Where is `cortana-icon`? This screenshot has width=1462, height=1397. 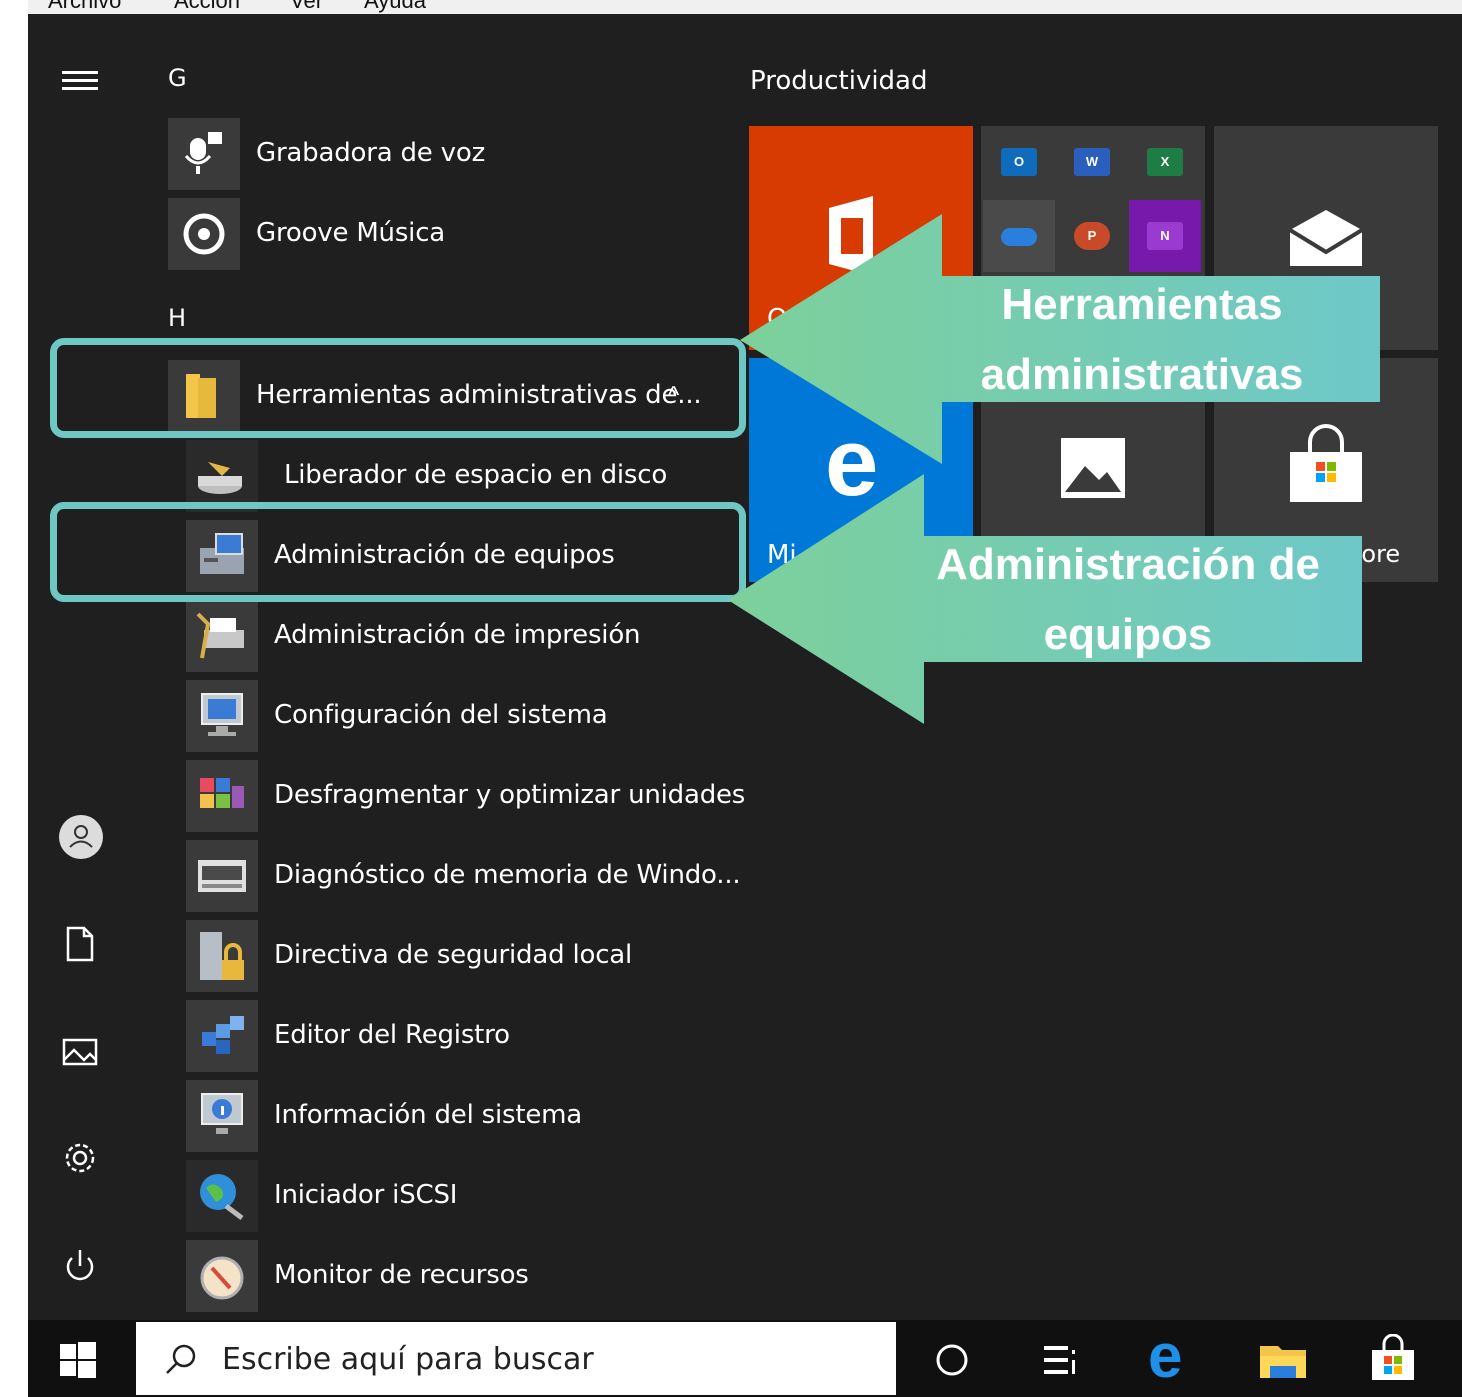
cortana-icon is located at coordinates (952, 1360).